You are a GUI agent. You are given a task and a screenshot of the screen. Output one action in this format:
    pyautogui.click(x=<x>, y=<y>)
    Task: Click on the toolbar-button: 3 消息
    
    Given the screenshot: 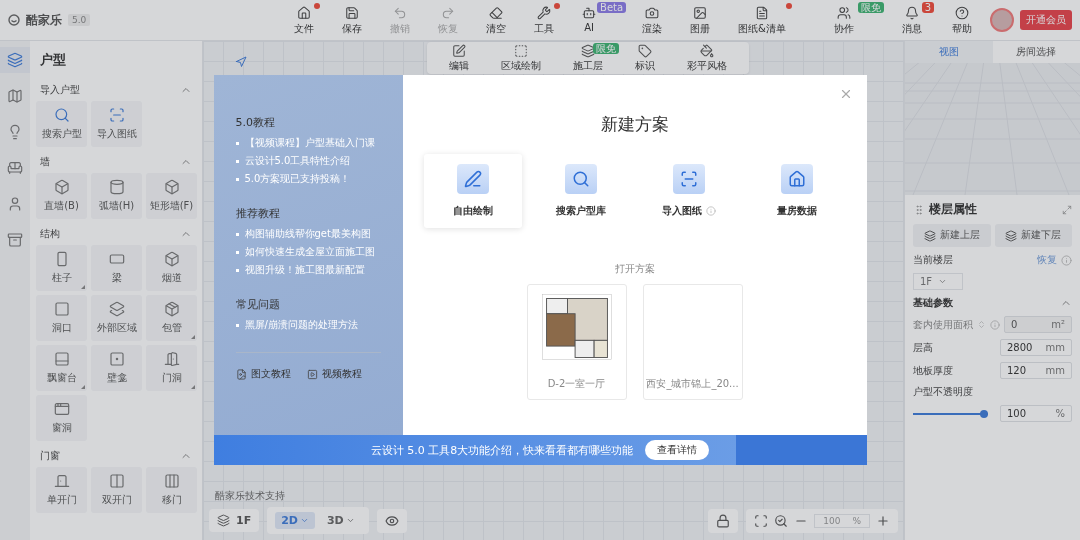 What is the action you would take?
    pyautogui.click(x=912, y=20)
    